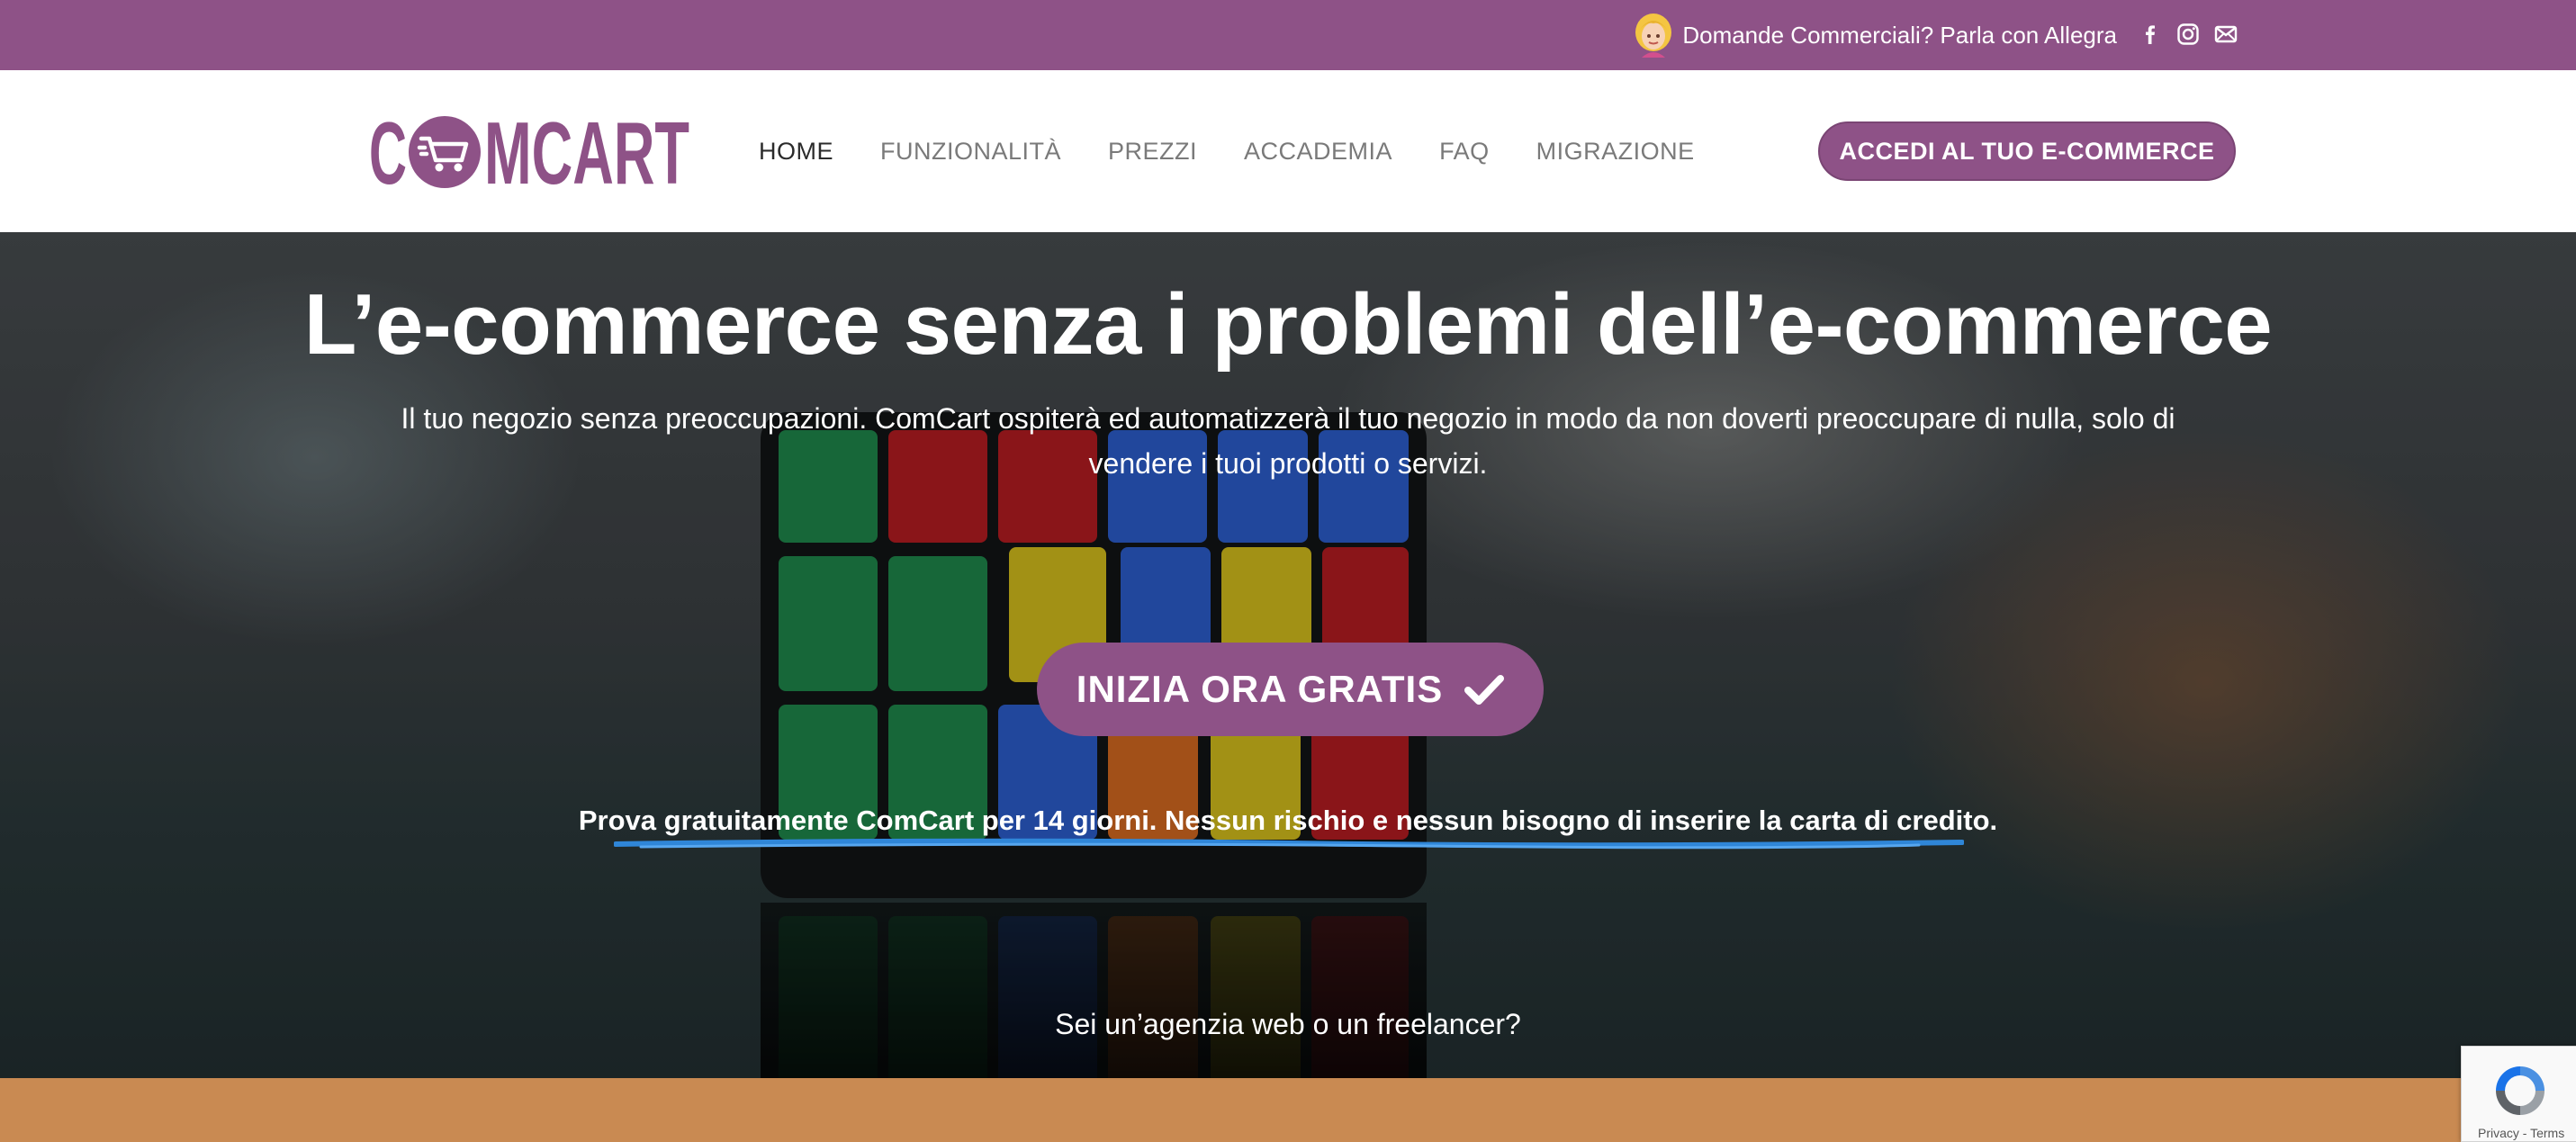 The height and width of the screenshot is (1142, 2576). What do you see at coordinates (970, 152) in the screenshot?
I see `nav-item-funzionalita: FUNZIONALITÀ` at bounding box center [970, 152].